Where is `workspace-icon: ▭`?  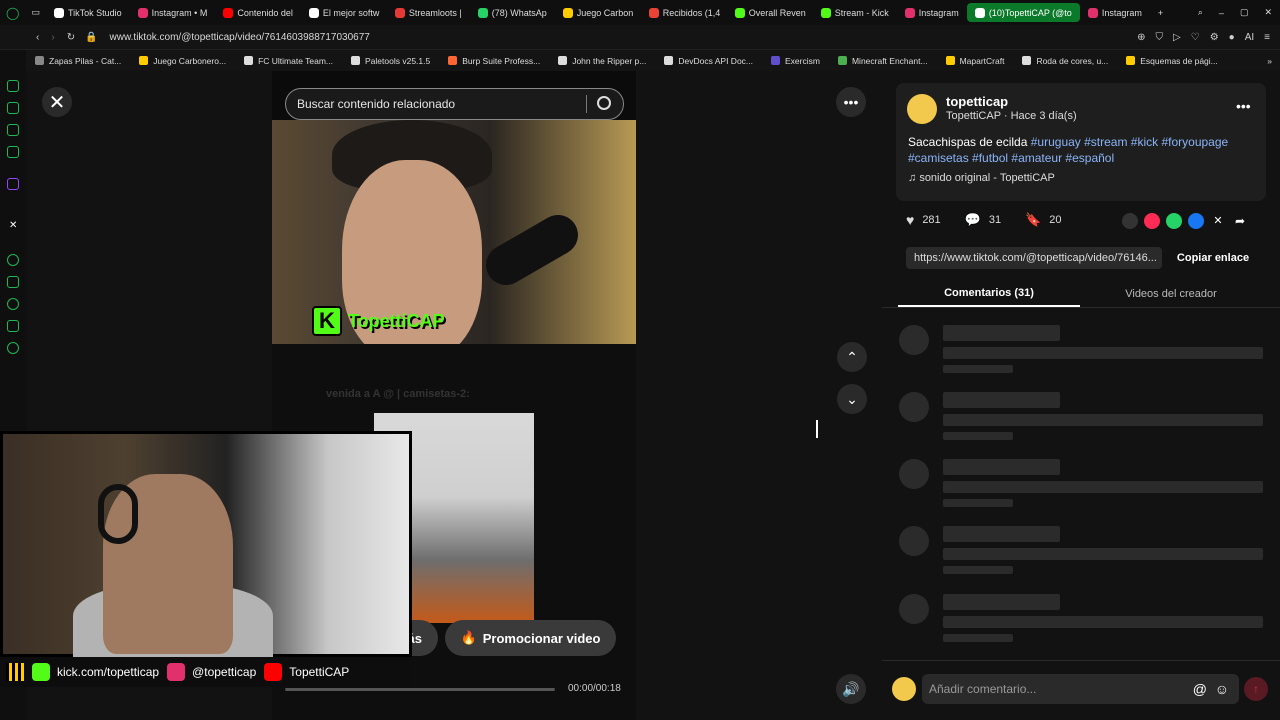 workspace-icon: ▭ is located at coordinates (35, 12).